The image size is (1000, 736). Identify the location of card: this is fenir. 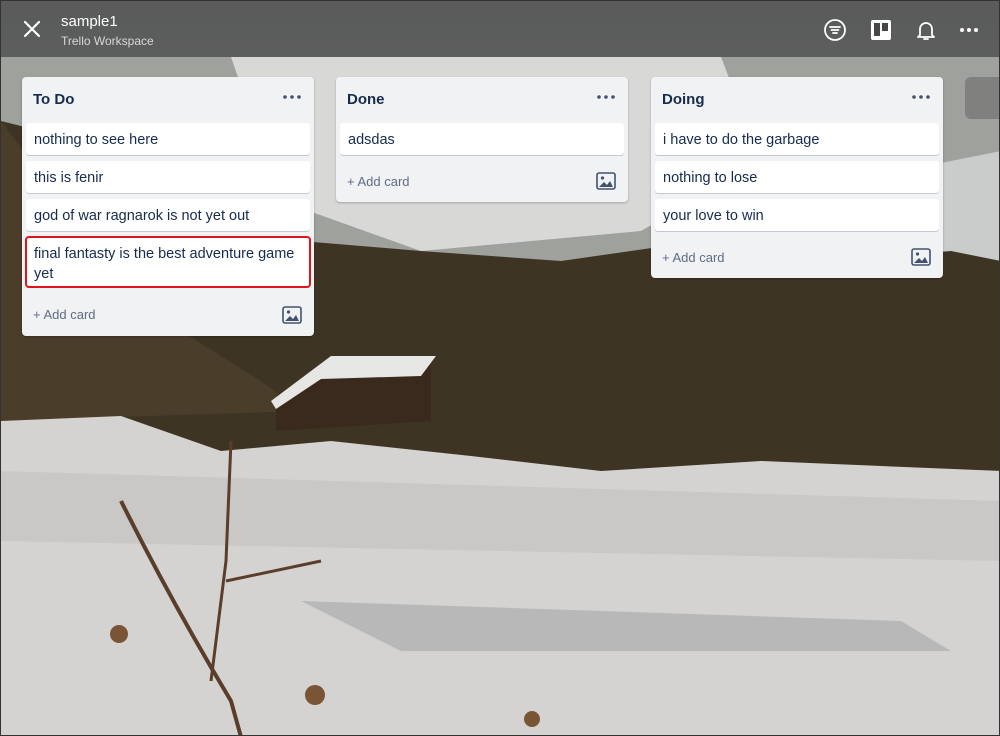
(168, 177).